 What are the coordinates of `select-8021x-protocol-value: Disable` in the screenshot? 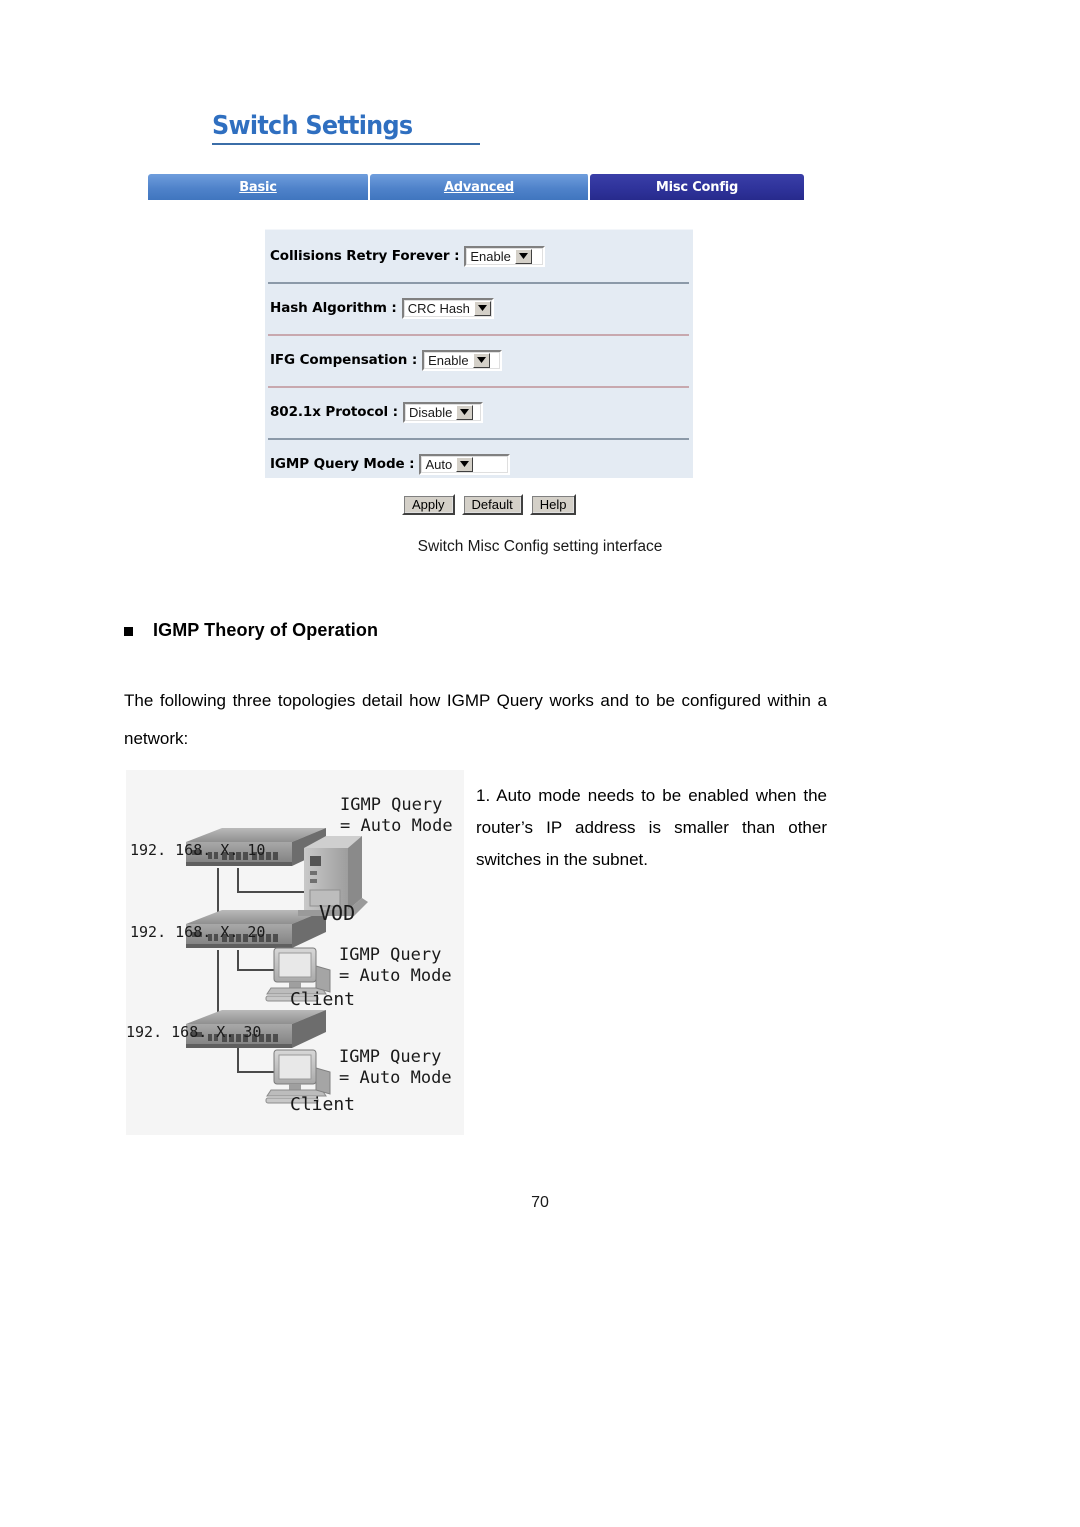 It's located at (430, 412).